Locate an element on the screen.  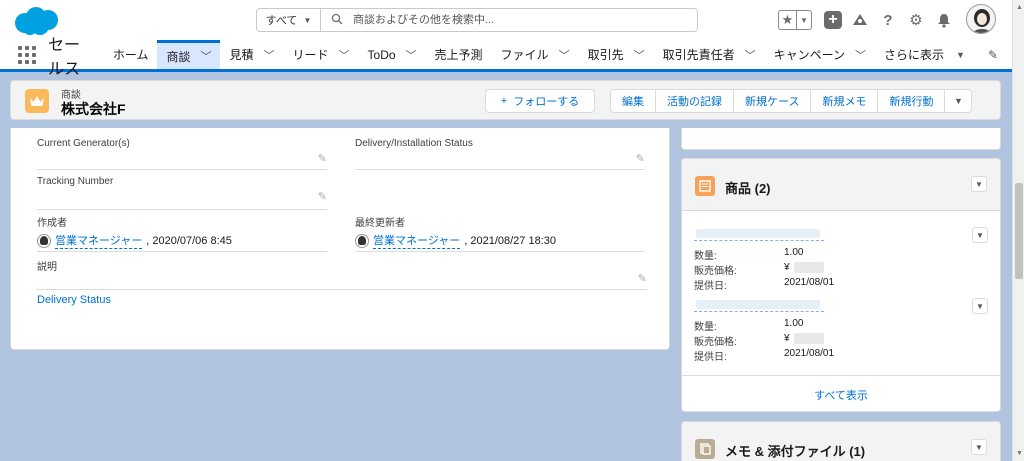
delivery-status-link: Delivery Status is located at coordinates (74, 300).